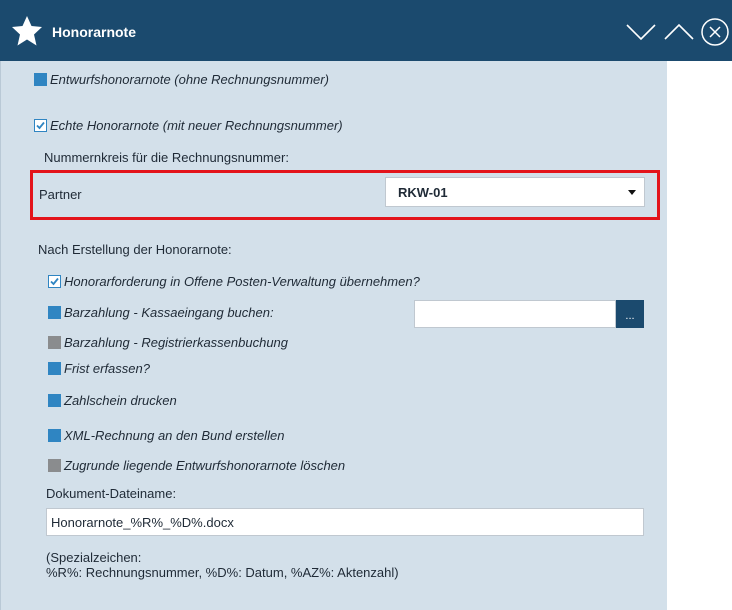  What do you see at coordinates (345, 522) in the screenshot?
I see `document-filename-input` at bounding box center [345, 522].